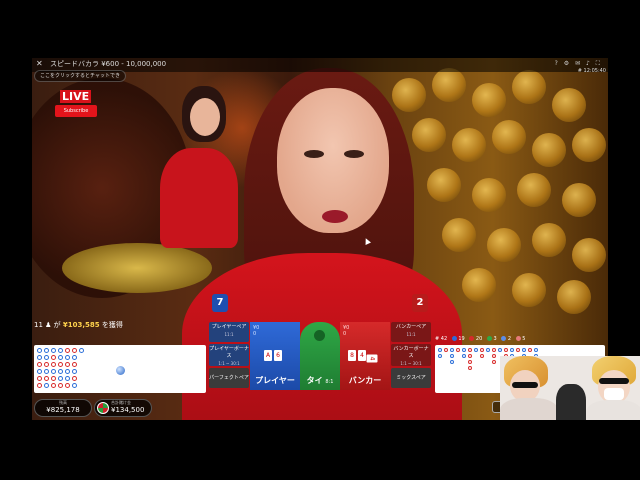  What do you see at coordinates (411, 363) in the screenshot?
I see `banker-bonus-odds: 1:1 ~ 30:1` at bounding box center [411, 363].